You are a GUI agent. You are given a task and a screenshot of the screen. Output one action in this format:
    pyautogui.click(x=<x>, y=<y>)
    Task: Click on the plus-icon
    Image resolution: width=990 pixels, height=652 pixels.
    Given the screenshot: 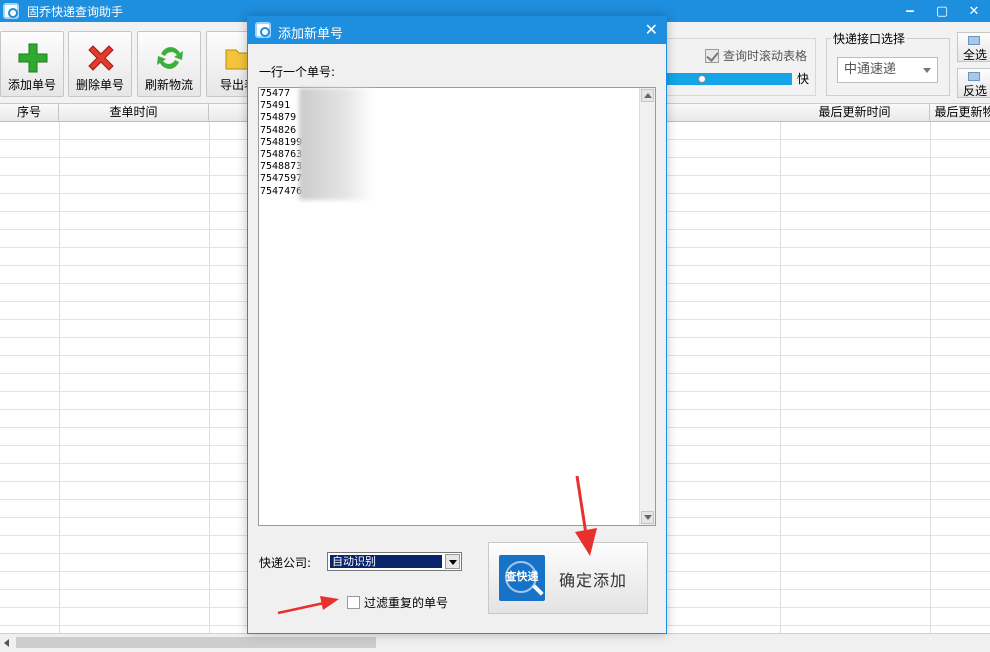 What is the action you would take?
    pyautogui.click(x=33, y=58)
    